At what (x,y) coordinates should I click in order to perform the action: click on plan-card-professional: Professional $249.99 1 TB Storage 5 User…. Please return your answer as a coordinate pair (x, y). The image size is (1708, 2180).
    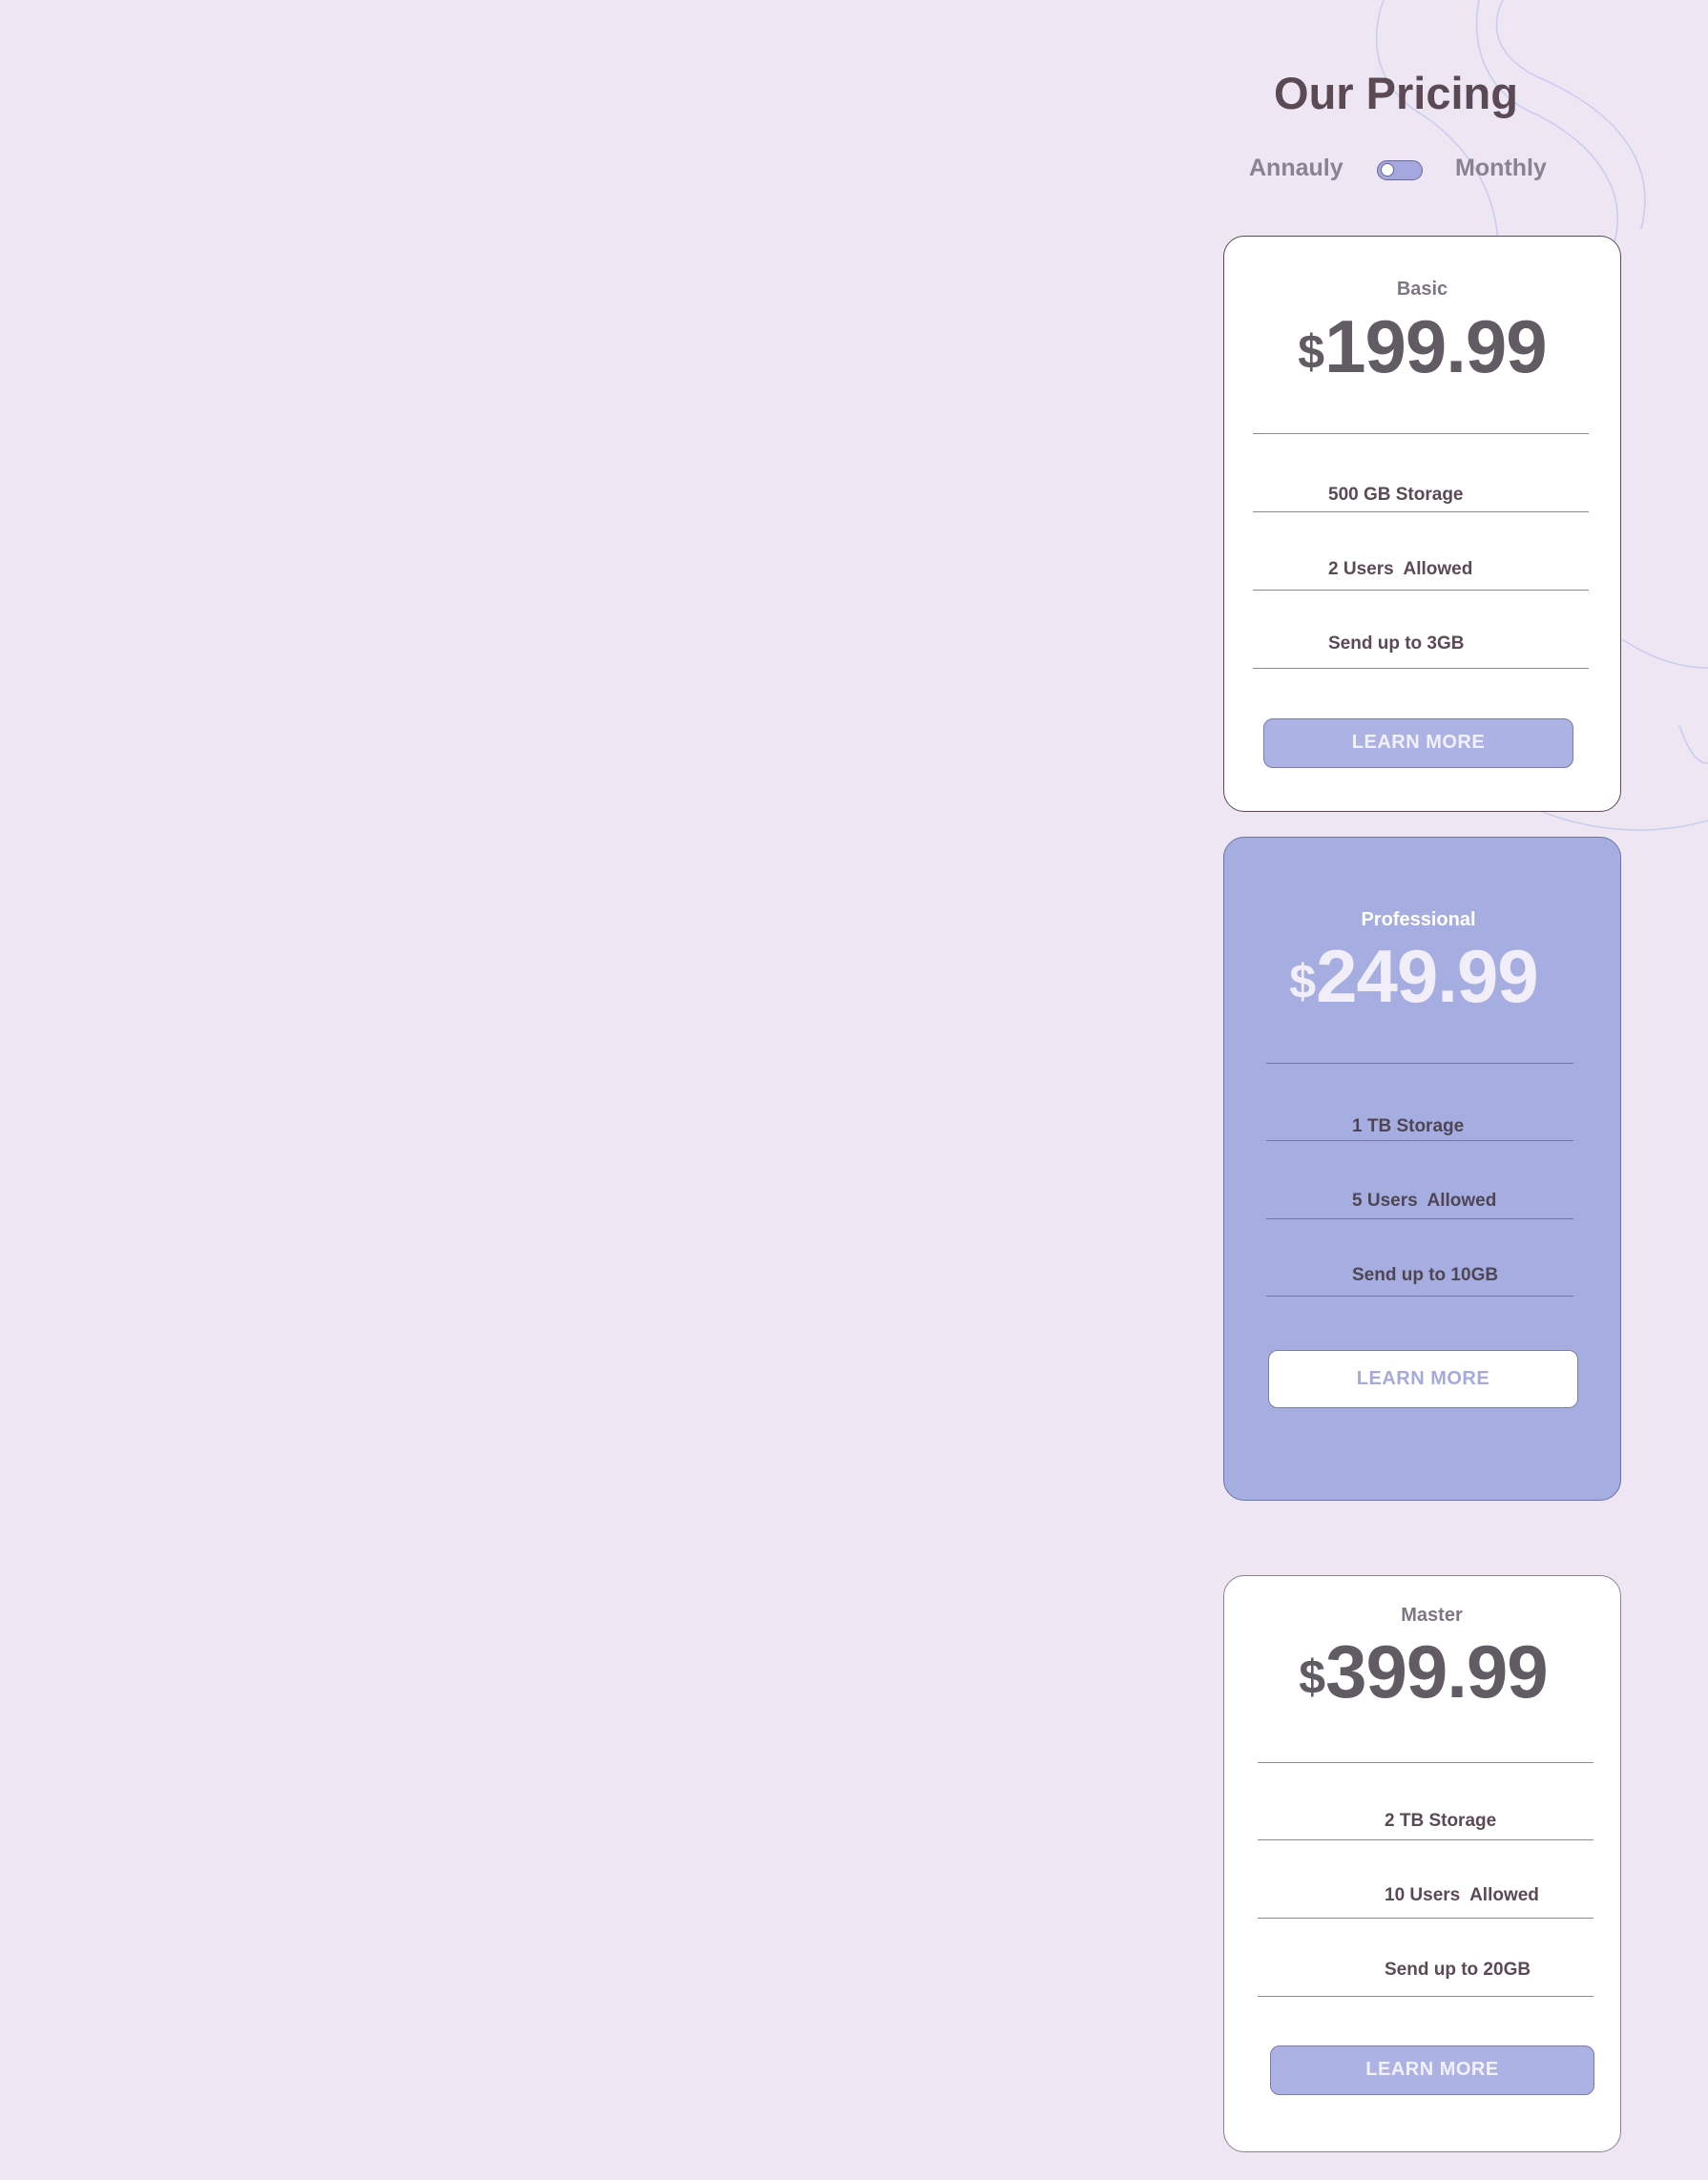
    Looking at the image, I should click on (1422, 1169).